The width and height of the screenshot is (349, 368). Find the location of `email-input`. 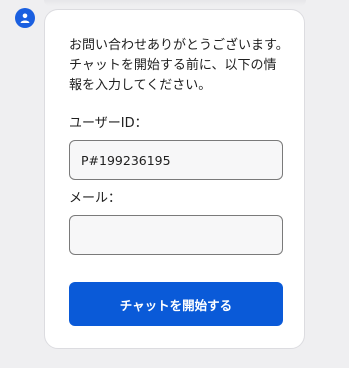

email-input is located at coordinates (176, 235).